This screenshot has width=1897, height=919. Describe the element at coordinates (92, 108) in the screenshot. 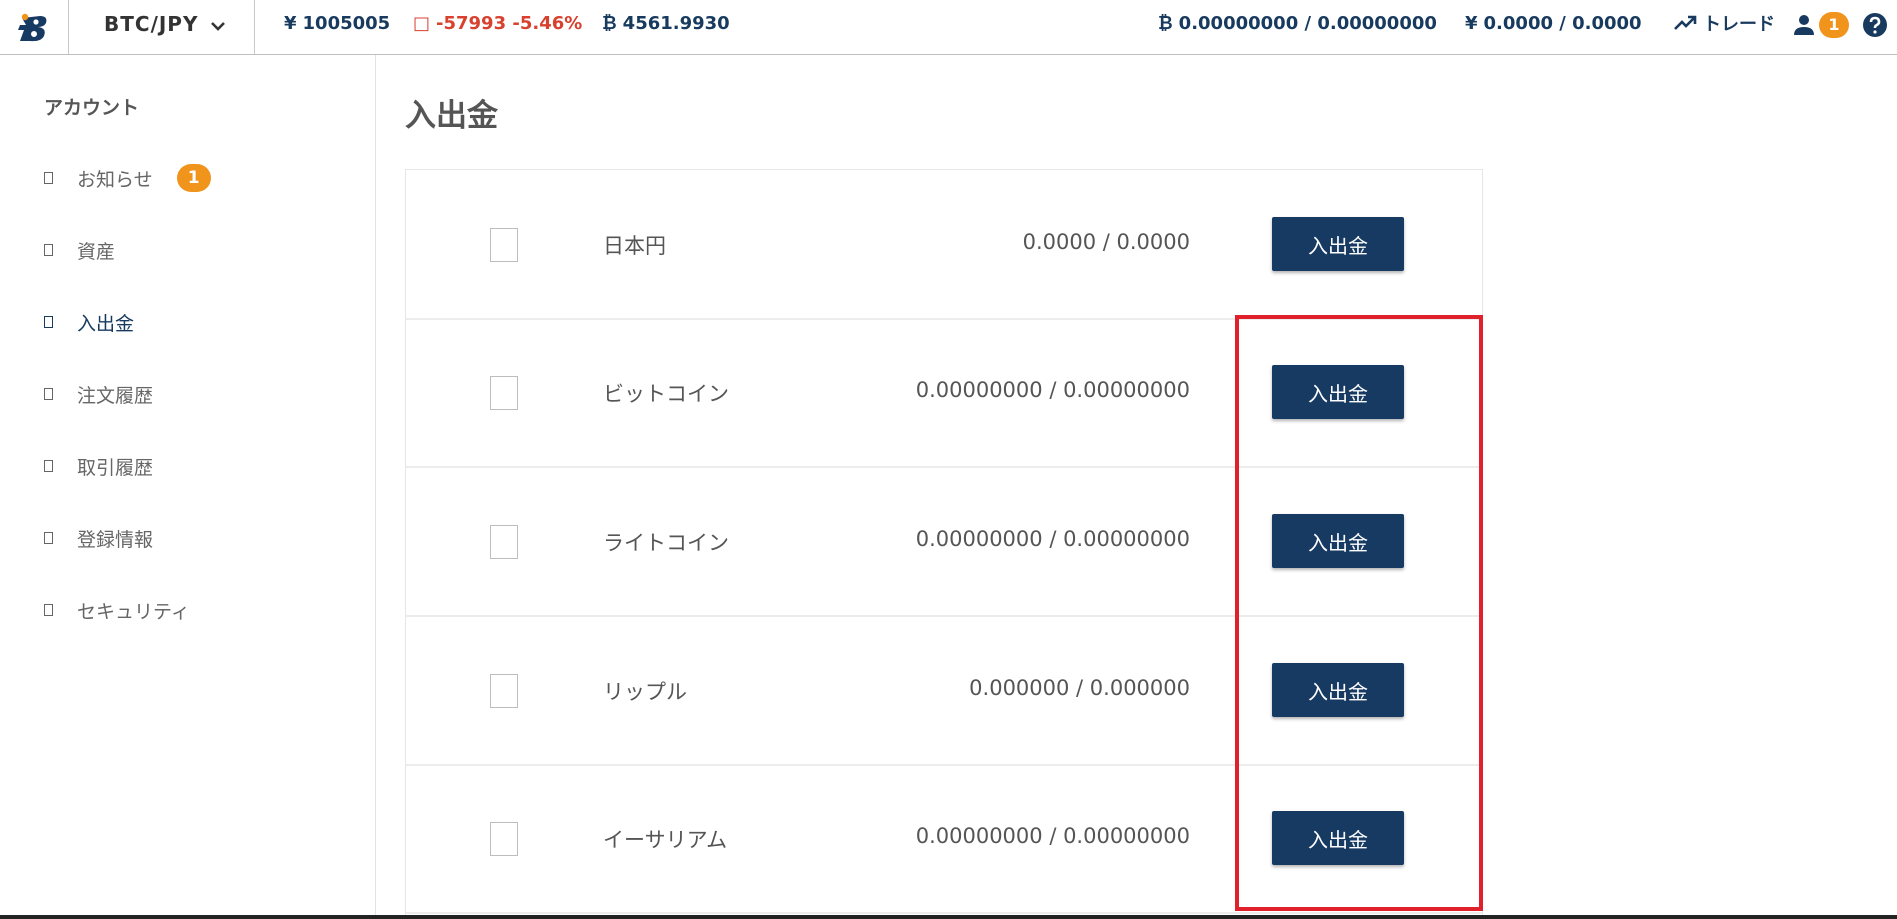

I see `sidebar-title: アカウント` at that location.